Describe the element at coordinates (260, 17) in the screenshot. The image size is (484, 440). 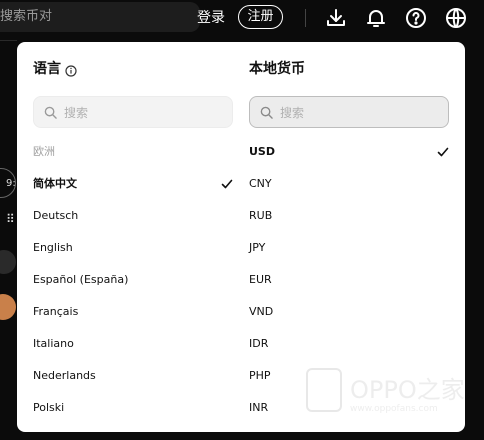
I see `register-button: 注册` at that location.